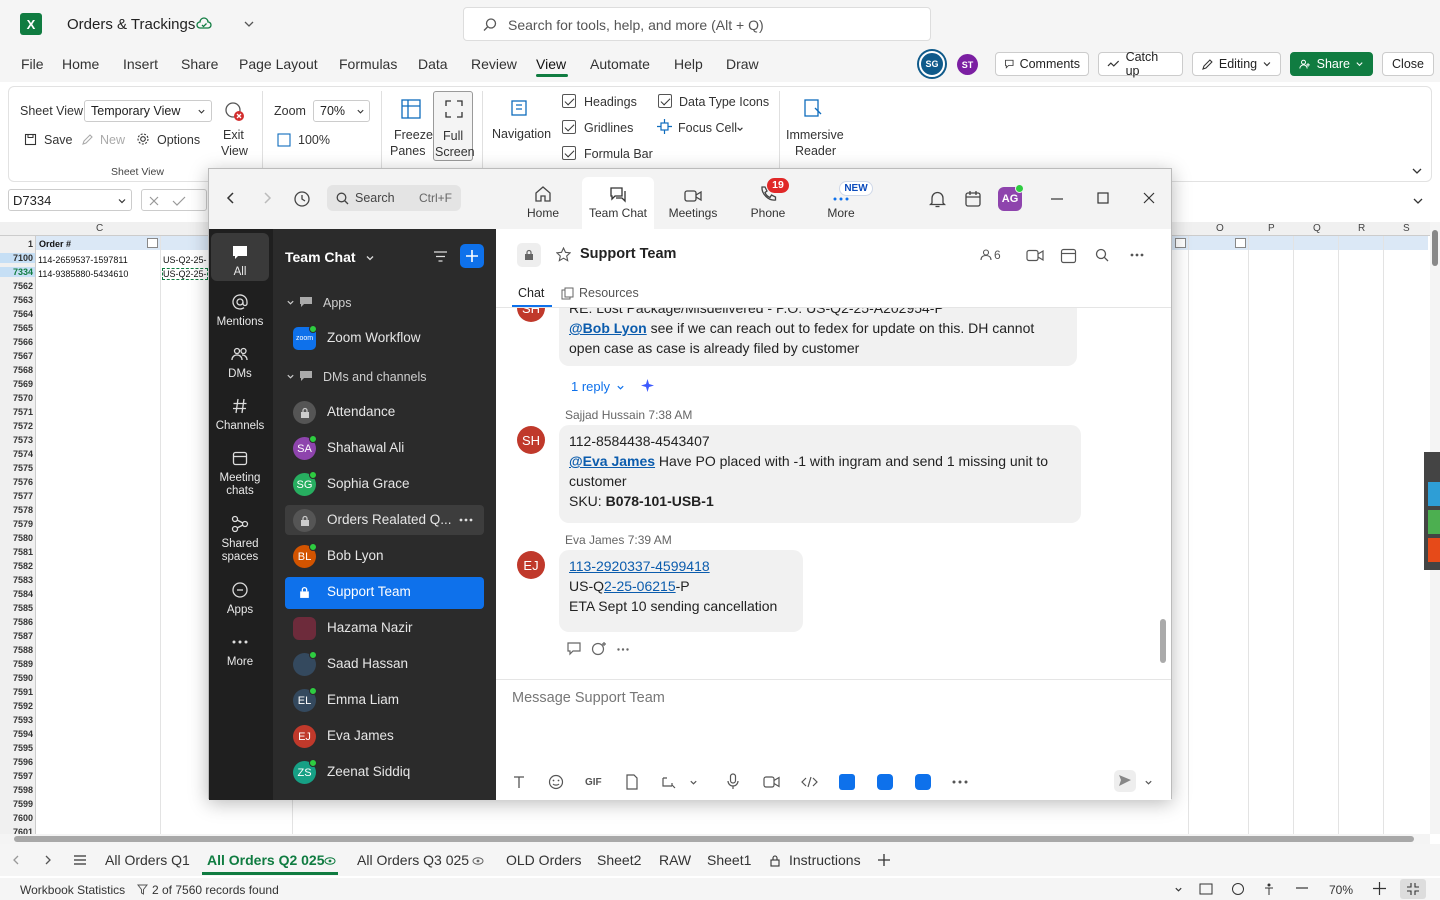 This screenshot has width=1440, height=900. Describe the element at coordinates (384, 664) in the screenshot. I see `list-item-saad-hassan: Saad Hassan` at that location.